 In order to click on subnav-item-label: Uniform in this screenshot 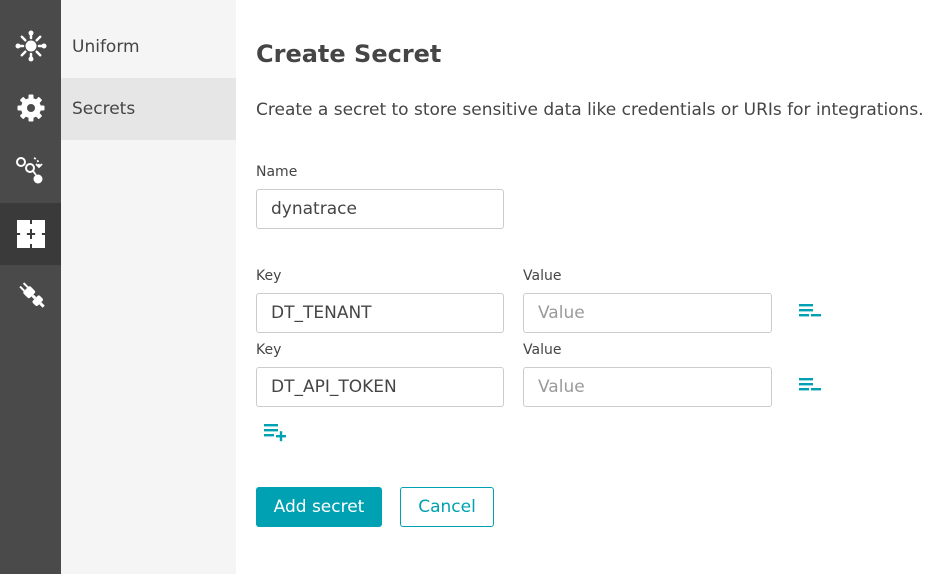, I will do `click(106, 47)`.